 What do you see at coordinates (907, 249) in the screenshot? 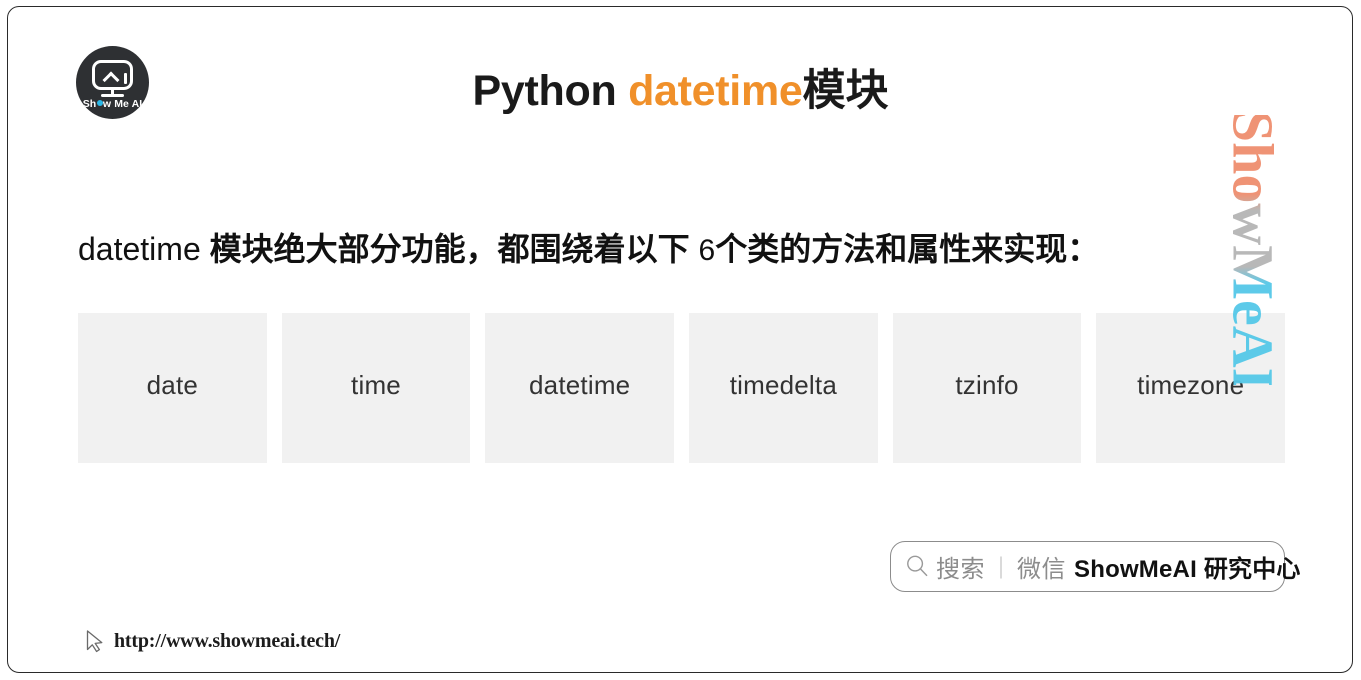
I see `lead-part-2: 个类的方法和属性来实现：` at bounding box center [907, 249].